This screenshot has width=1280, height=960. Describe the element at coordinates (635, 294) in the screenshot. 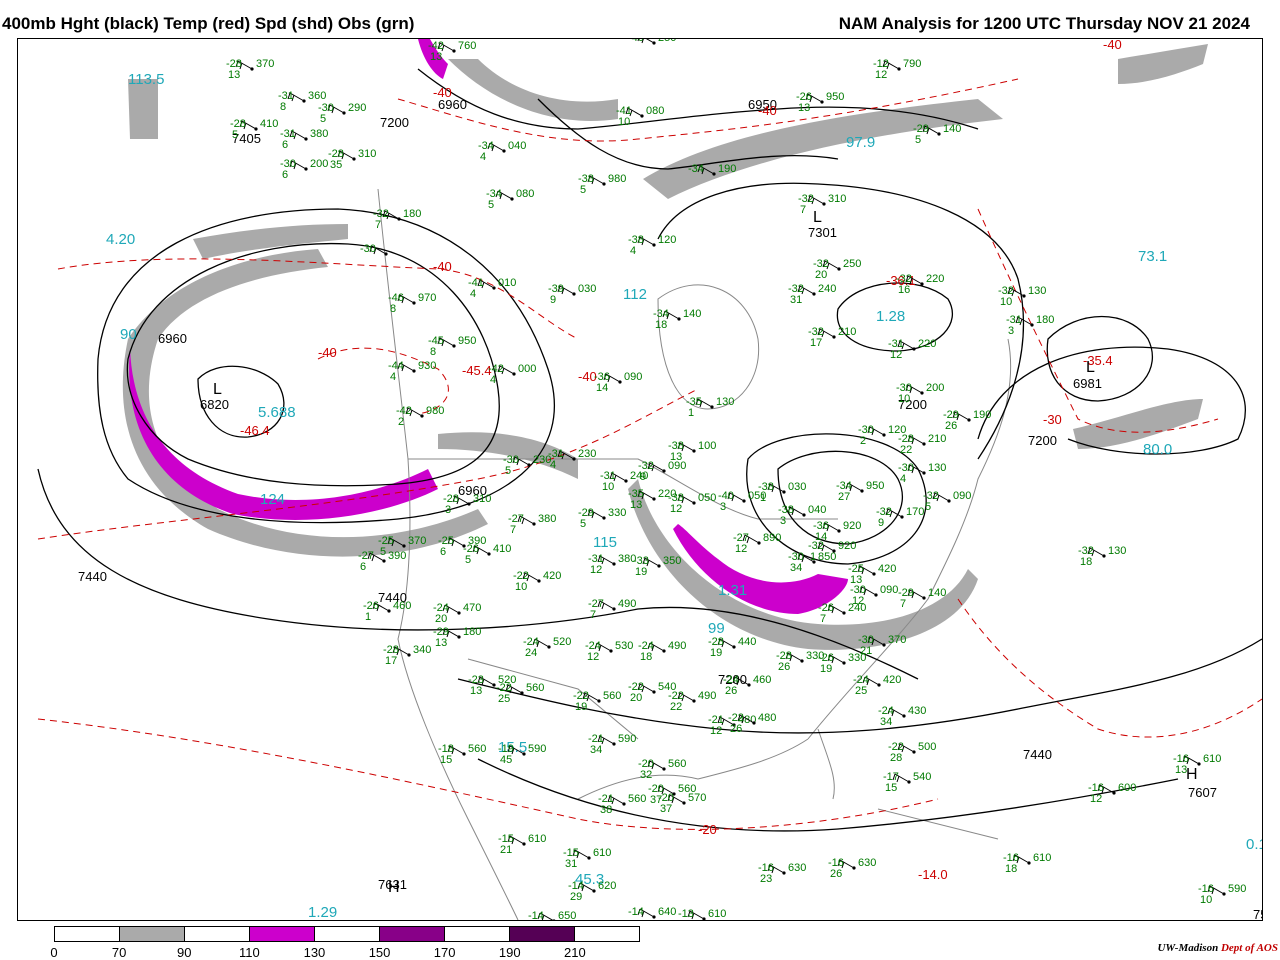

I see `speed-label: 112` at that location.